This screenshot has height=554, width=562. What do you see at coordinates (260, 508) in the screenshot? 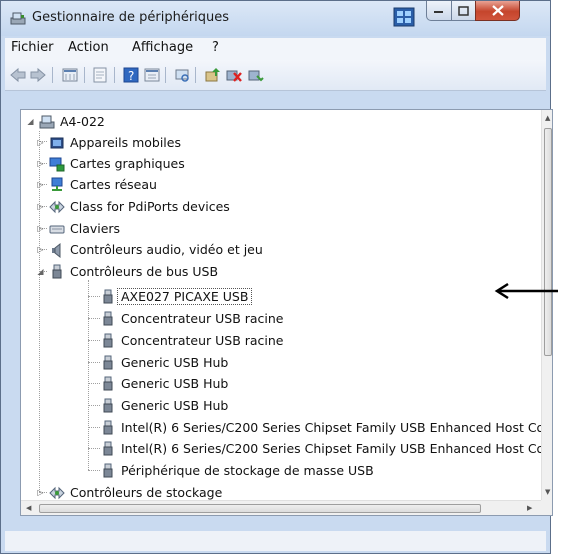
I see `horizontal-scroll-thumb` at bounding box center [260, 508].